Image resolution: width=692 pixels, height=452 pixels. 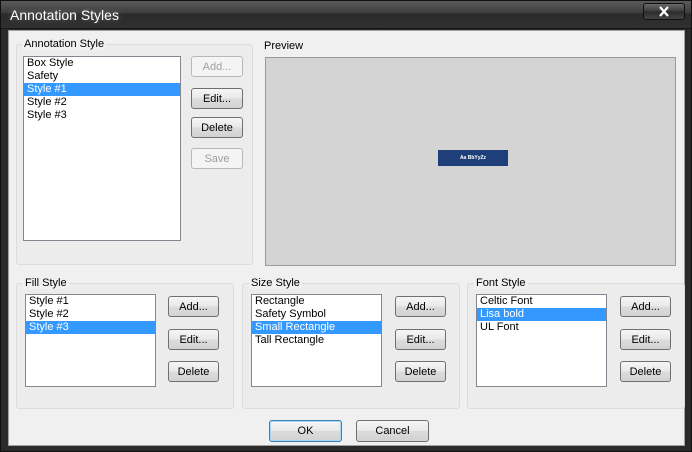 I want to click on list-item: Box Style, so click(x=102, y=63).